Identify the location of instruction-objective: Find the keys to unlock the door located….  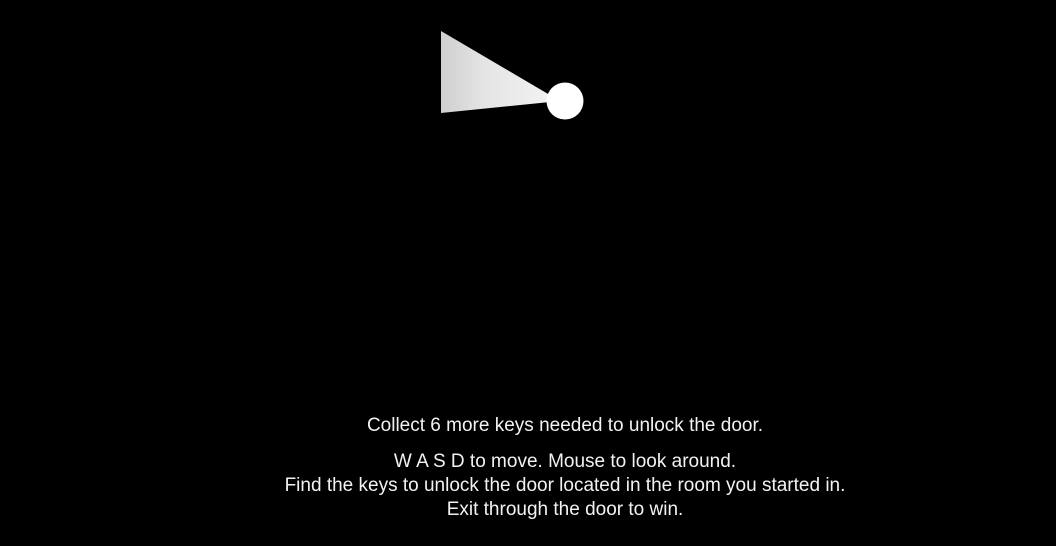
(565, 485).